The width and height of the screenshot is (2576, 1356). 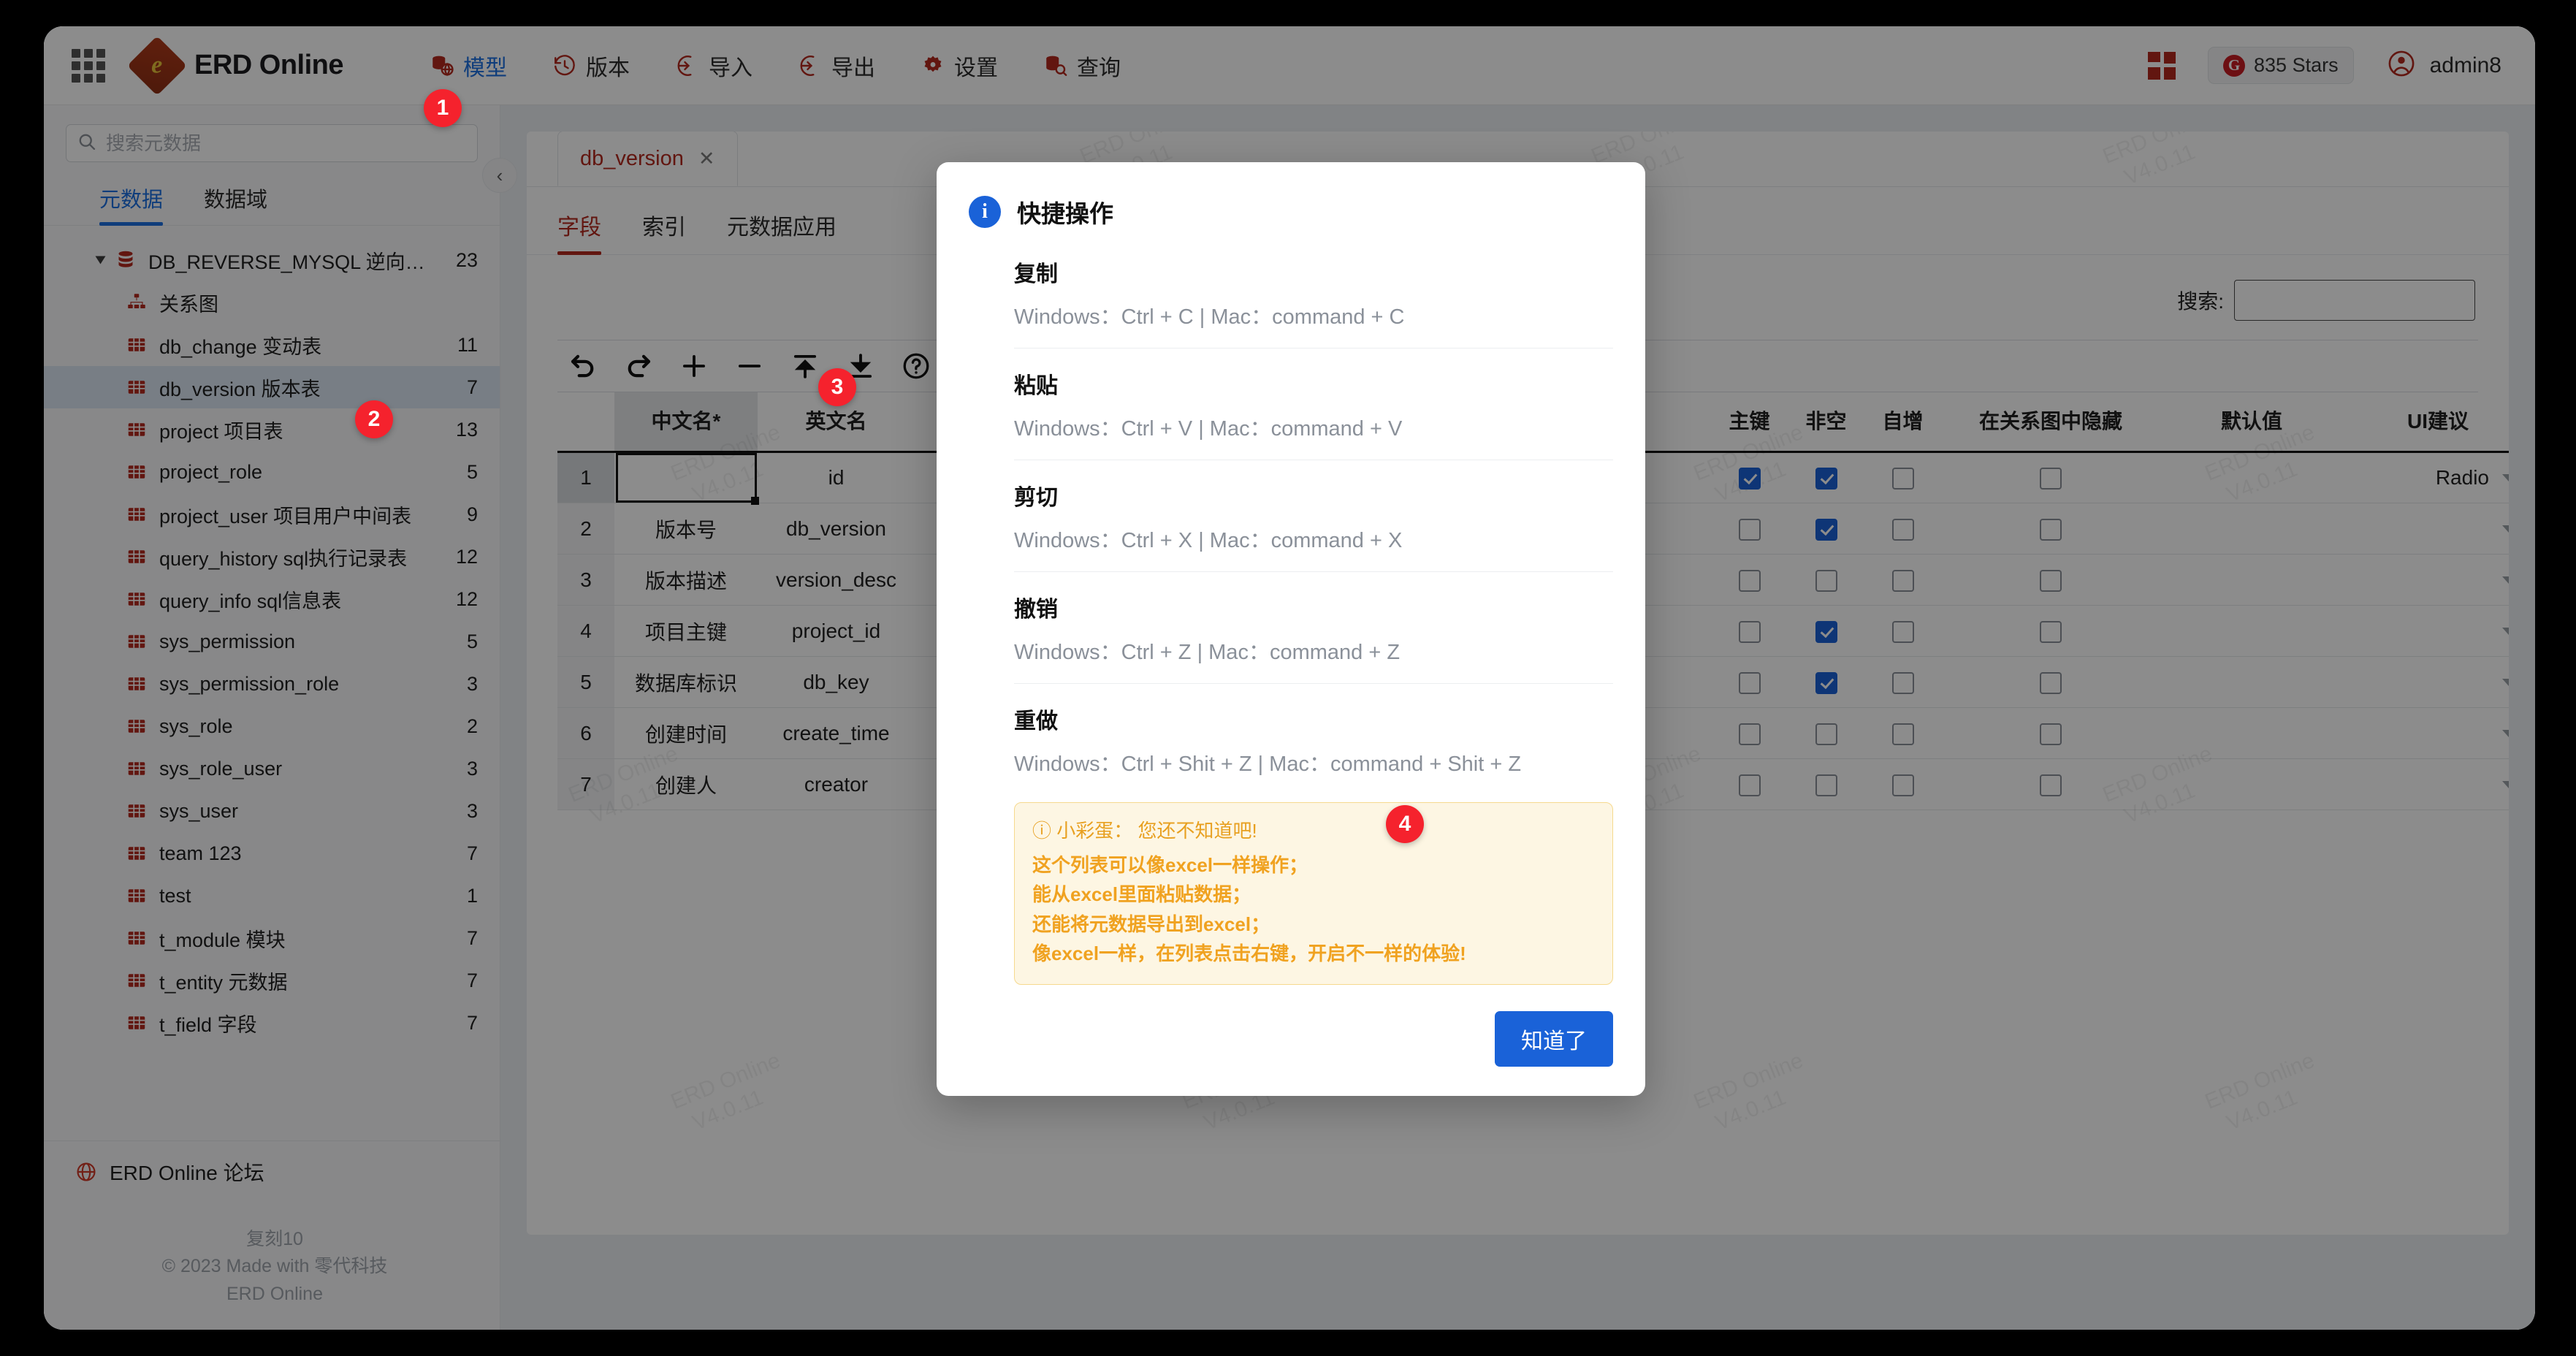 What do you see at coordinates (1902, 423) in the screenshot?
I see `column-header-autoinc: 自增` at bounding box center [1902, 423].